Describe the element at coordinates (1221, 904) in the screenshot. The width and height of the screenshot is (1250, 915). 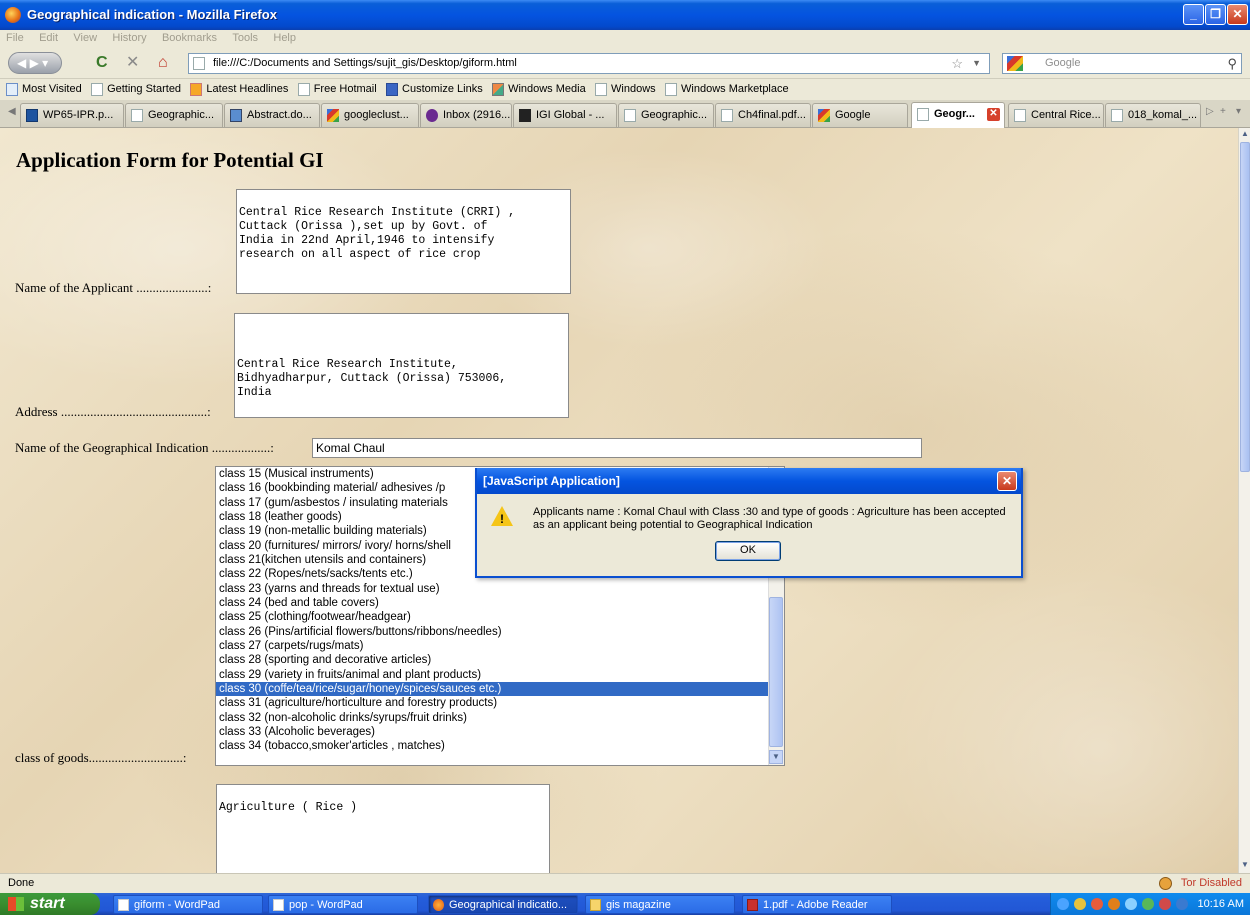
I see `clock: 10:16 AM` at that location.